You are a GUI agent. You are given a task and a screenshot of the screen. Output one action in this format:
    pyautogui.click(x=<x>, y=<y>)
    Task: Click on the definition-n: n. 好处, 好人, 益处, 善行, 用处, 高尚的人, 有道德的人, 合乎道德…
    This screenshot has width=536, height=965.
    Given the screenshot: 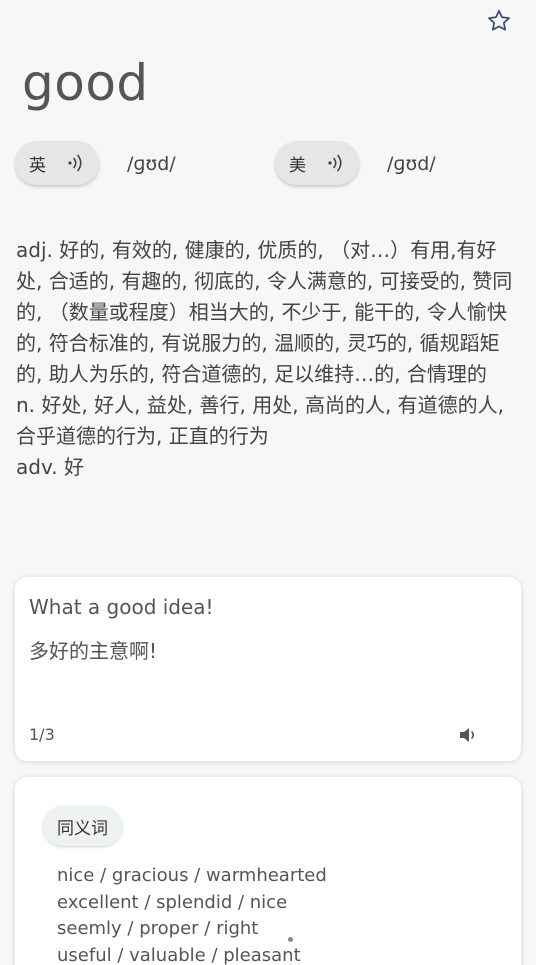 What is the action you would take?
    pyautogui.click(x=260, y=420)
    